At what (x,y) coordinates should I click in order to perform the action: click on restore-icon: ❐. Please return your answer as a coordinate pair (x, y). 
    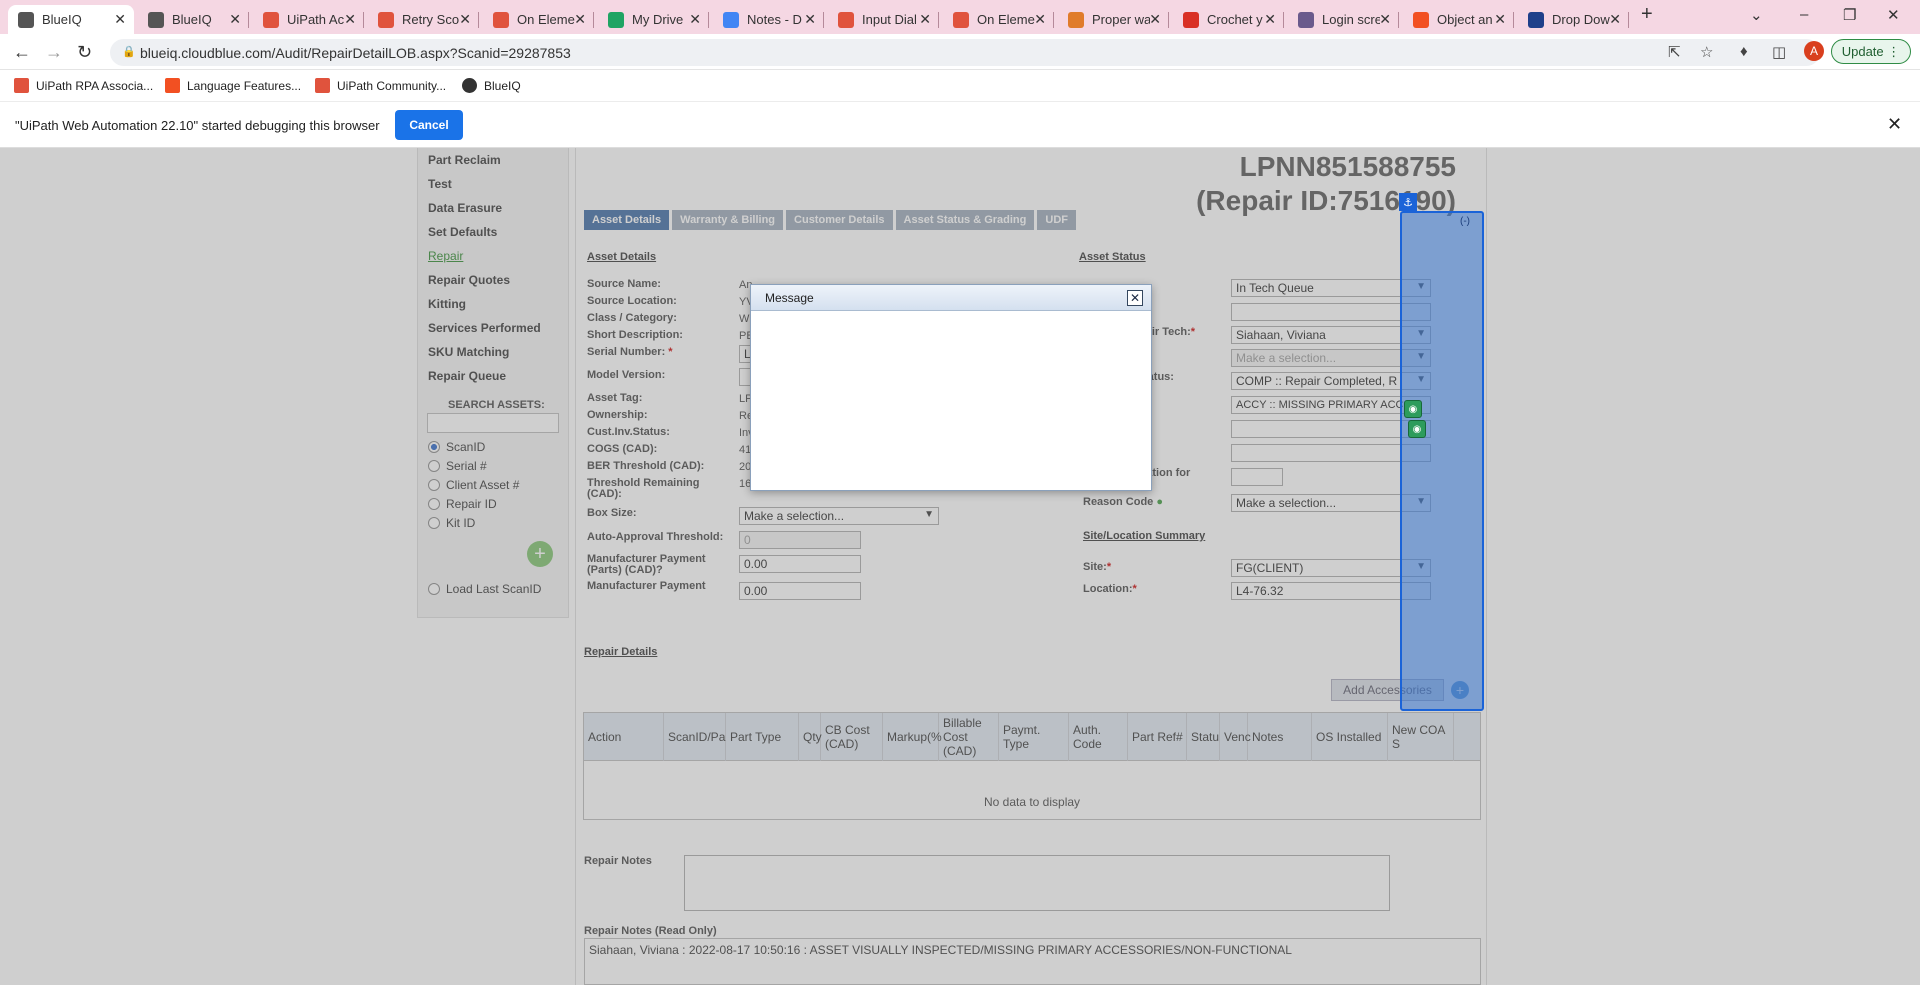
    Looking at the image, I should click on (1849, 15).